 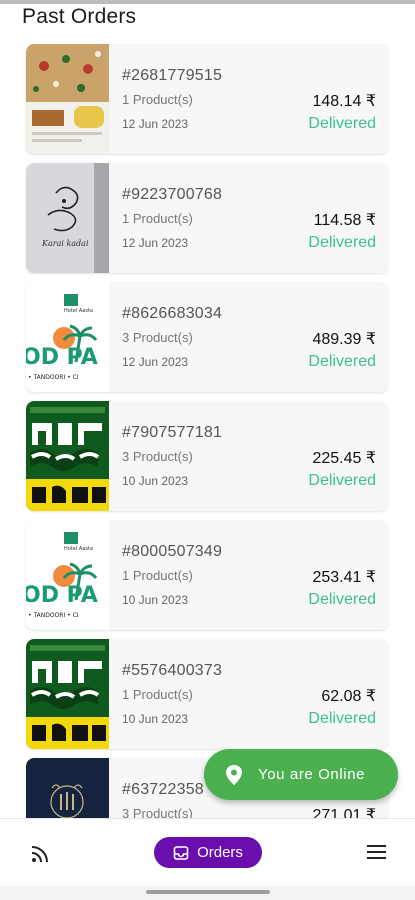 I want to click on online-status-button: You are Online, so click(x=301, y=774).